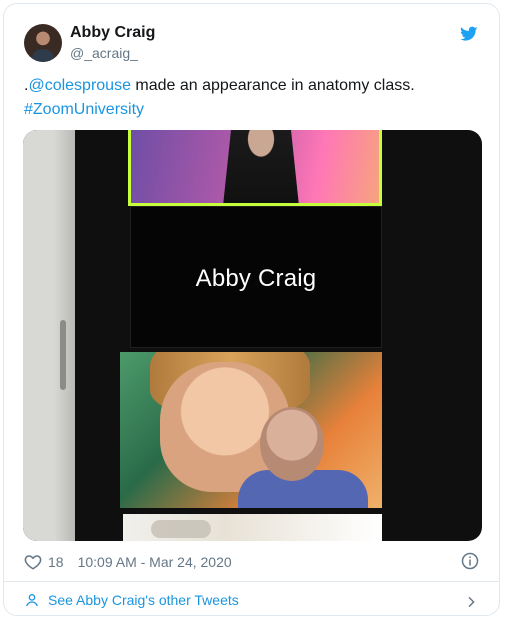 The image size is (505, 621). What do you see at coordinates (79, 85) in the screenshot?
I see `mention-link: @colesprouse` at bounding box center [79, 85].